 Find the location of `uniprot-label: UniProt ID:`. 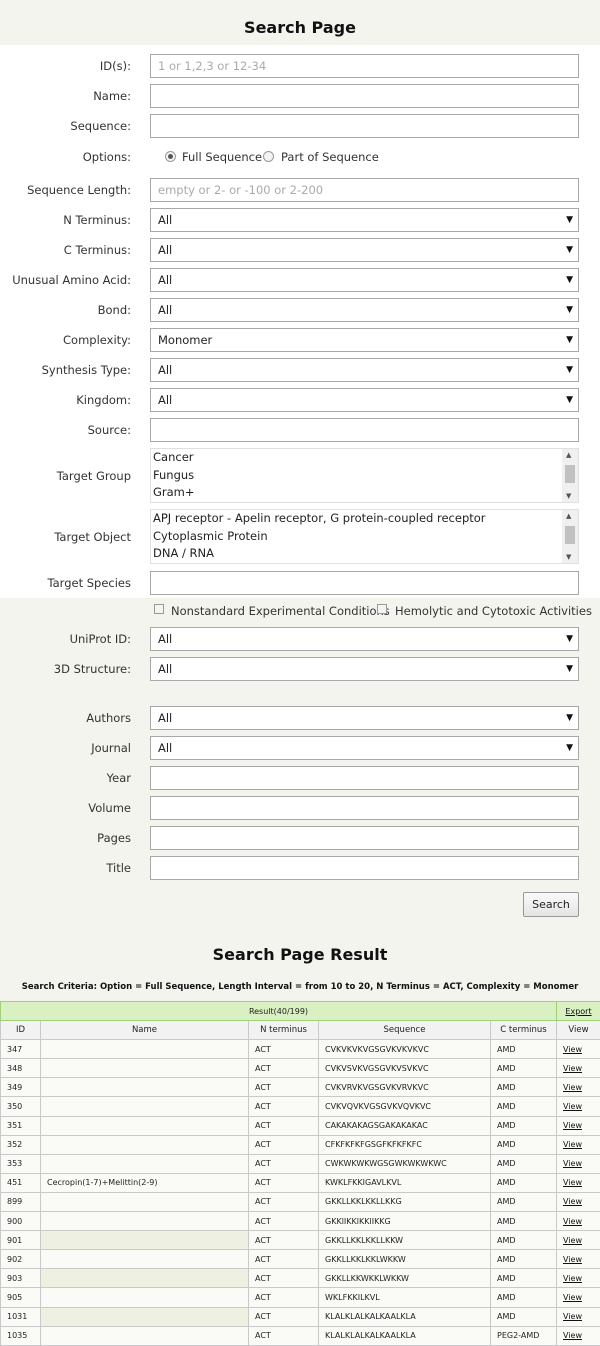

uniprot-label: UniProt ID: is located at coordinates (100, 639).